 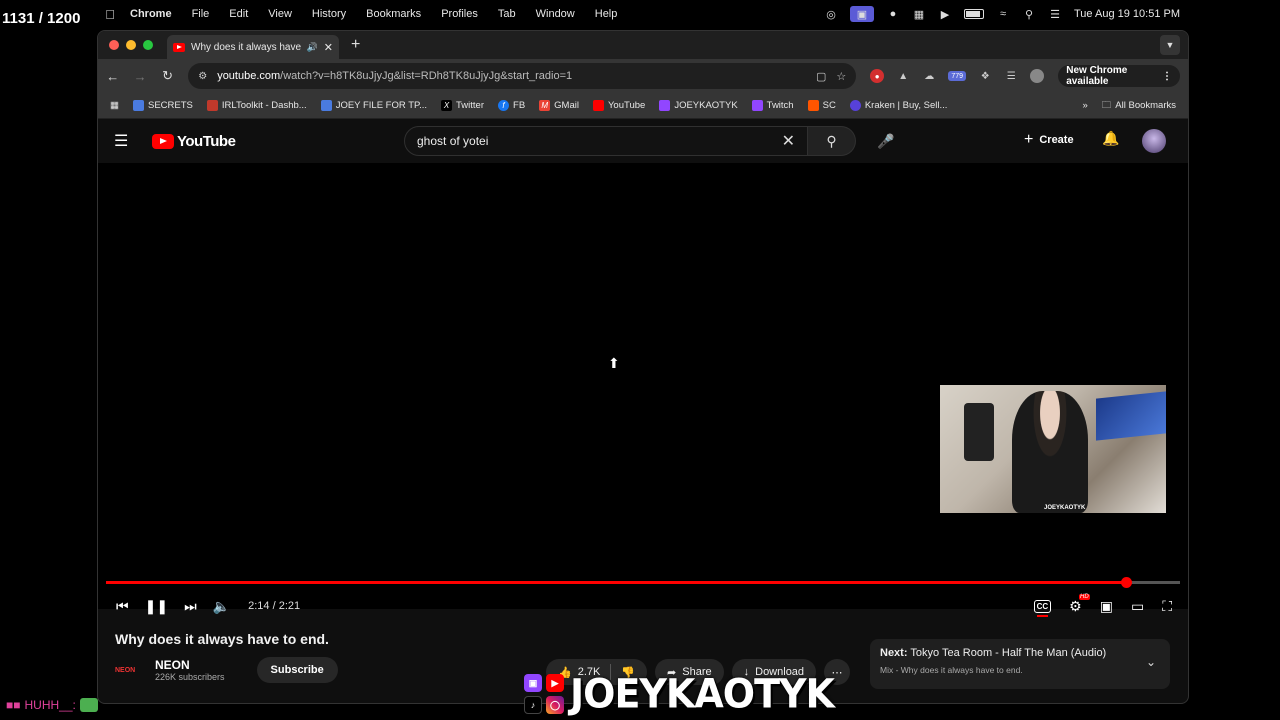 What do you see at coordinates (559, 105) in the screenshot?
I see `bookmark-item: M GMail` at bounding box center [559, 105].